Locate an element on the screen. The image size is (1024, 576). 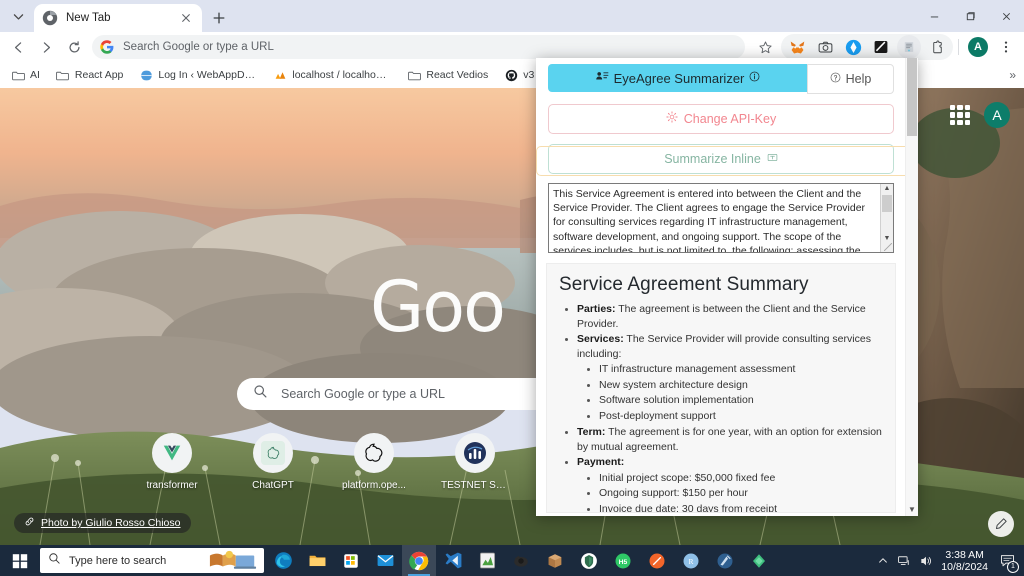
taskbar-app-notepad-plus is located at coordinates (487, 560).